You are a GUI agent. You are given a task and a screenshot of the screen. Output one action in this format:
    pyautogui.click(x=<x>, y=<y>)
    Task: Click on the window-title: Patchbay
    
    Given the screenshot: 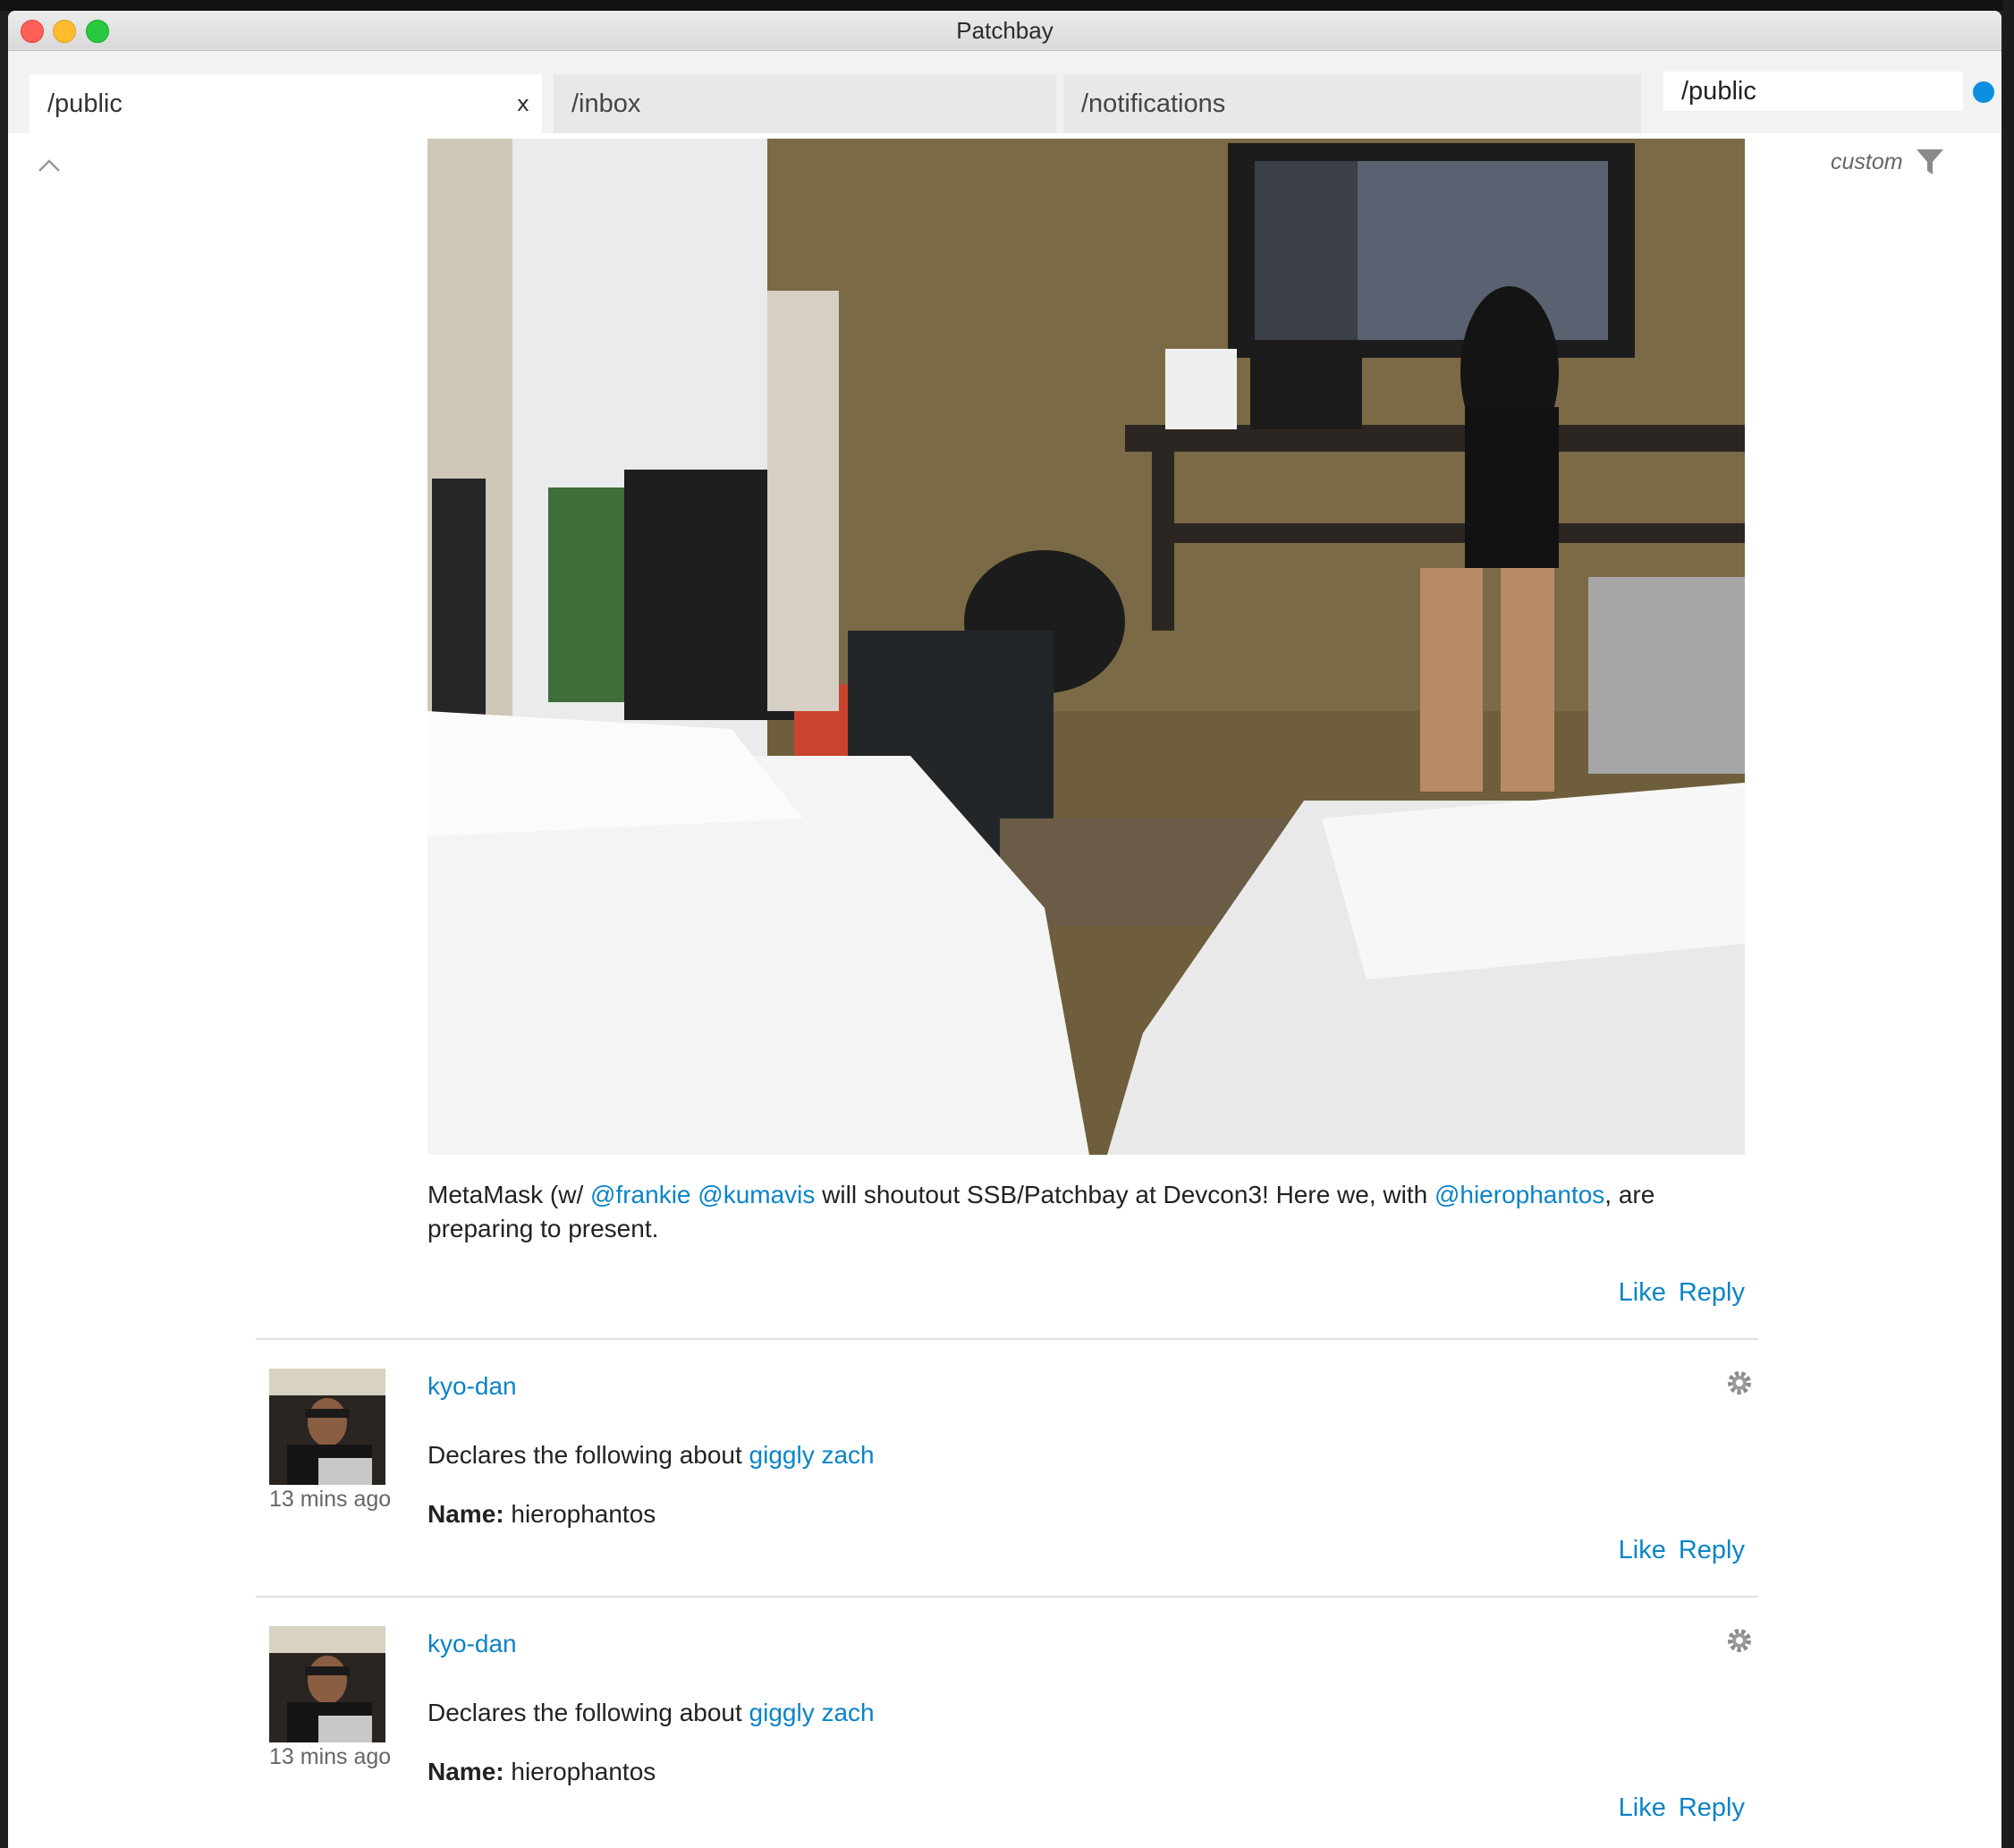 What is the action you would take?
    pyautogui.click(x=1005, y=31)
    